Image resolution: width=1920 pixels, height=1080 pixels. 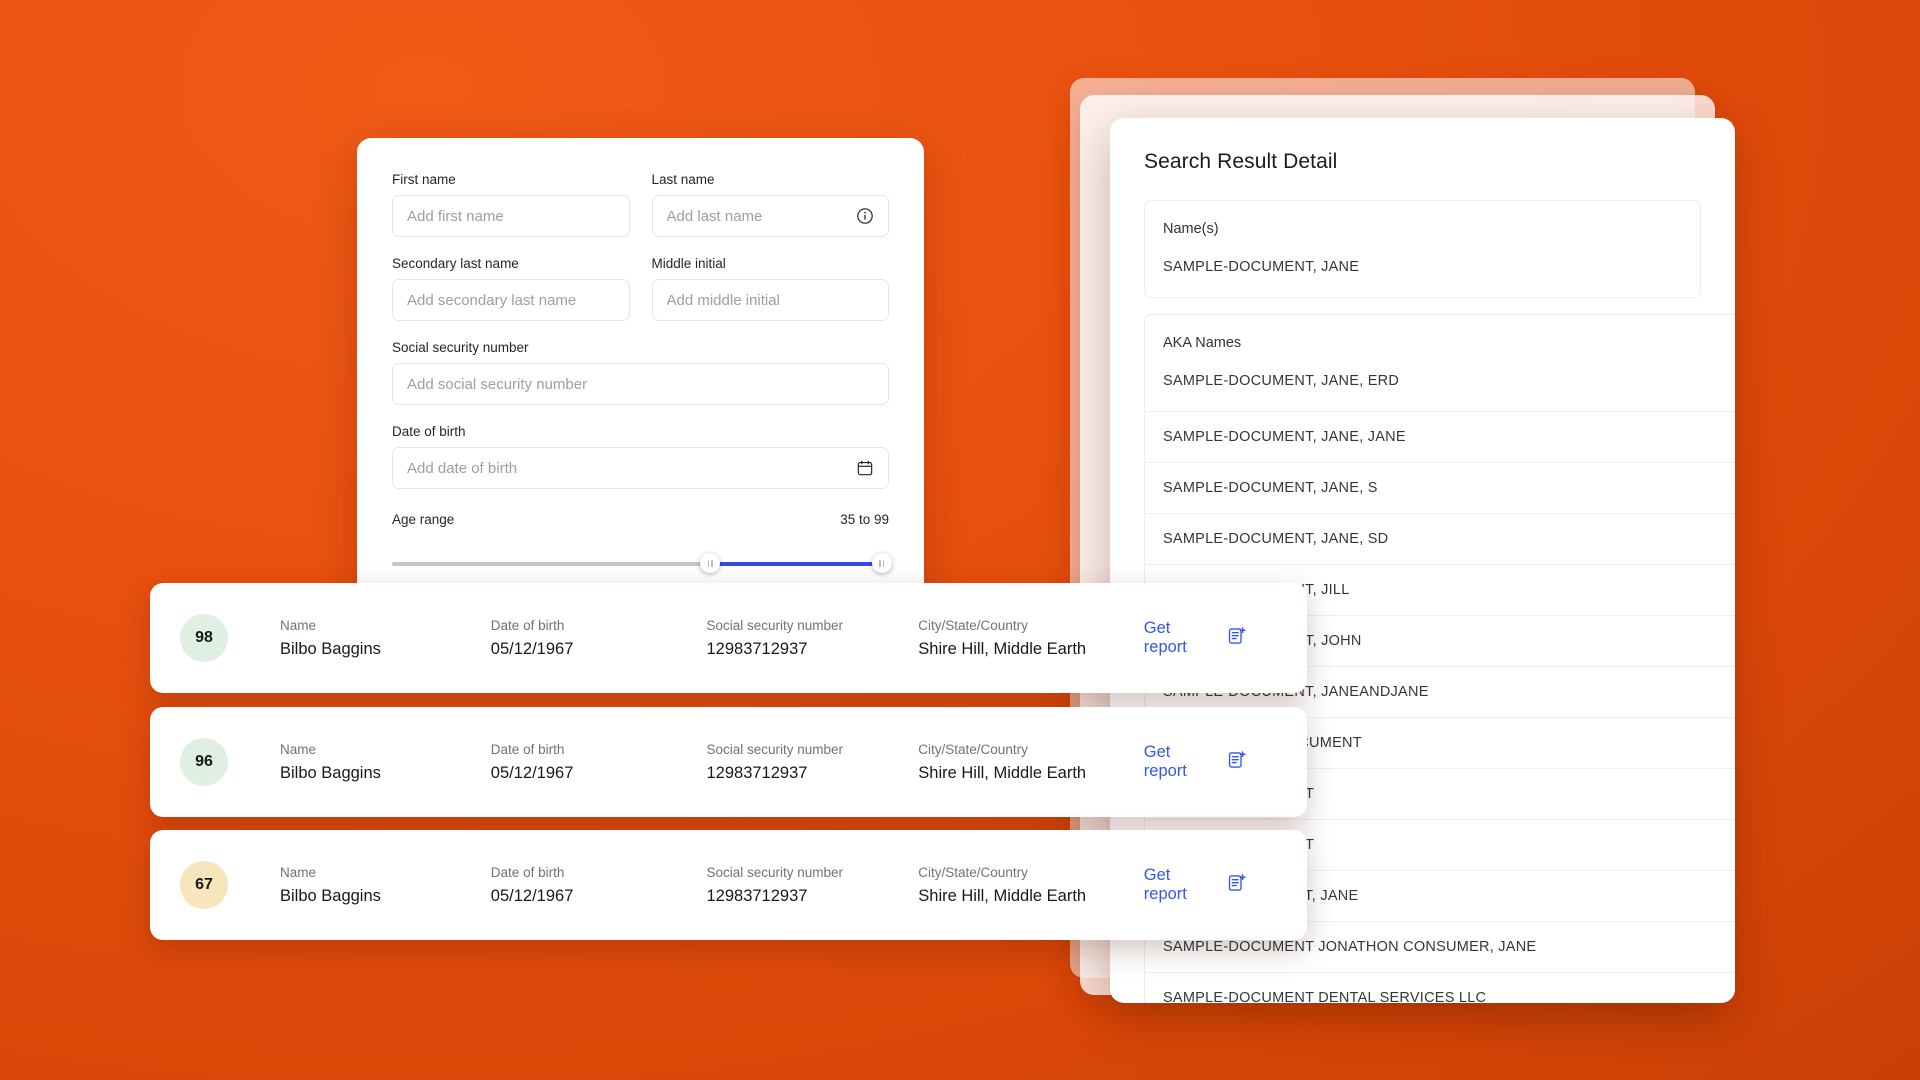 I want to click on input-placeholder: Add date of birth, so click(x=462, y=468).